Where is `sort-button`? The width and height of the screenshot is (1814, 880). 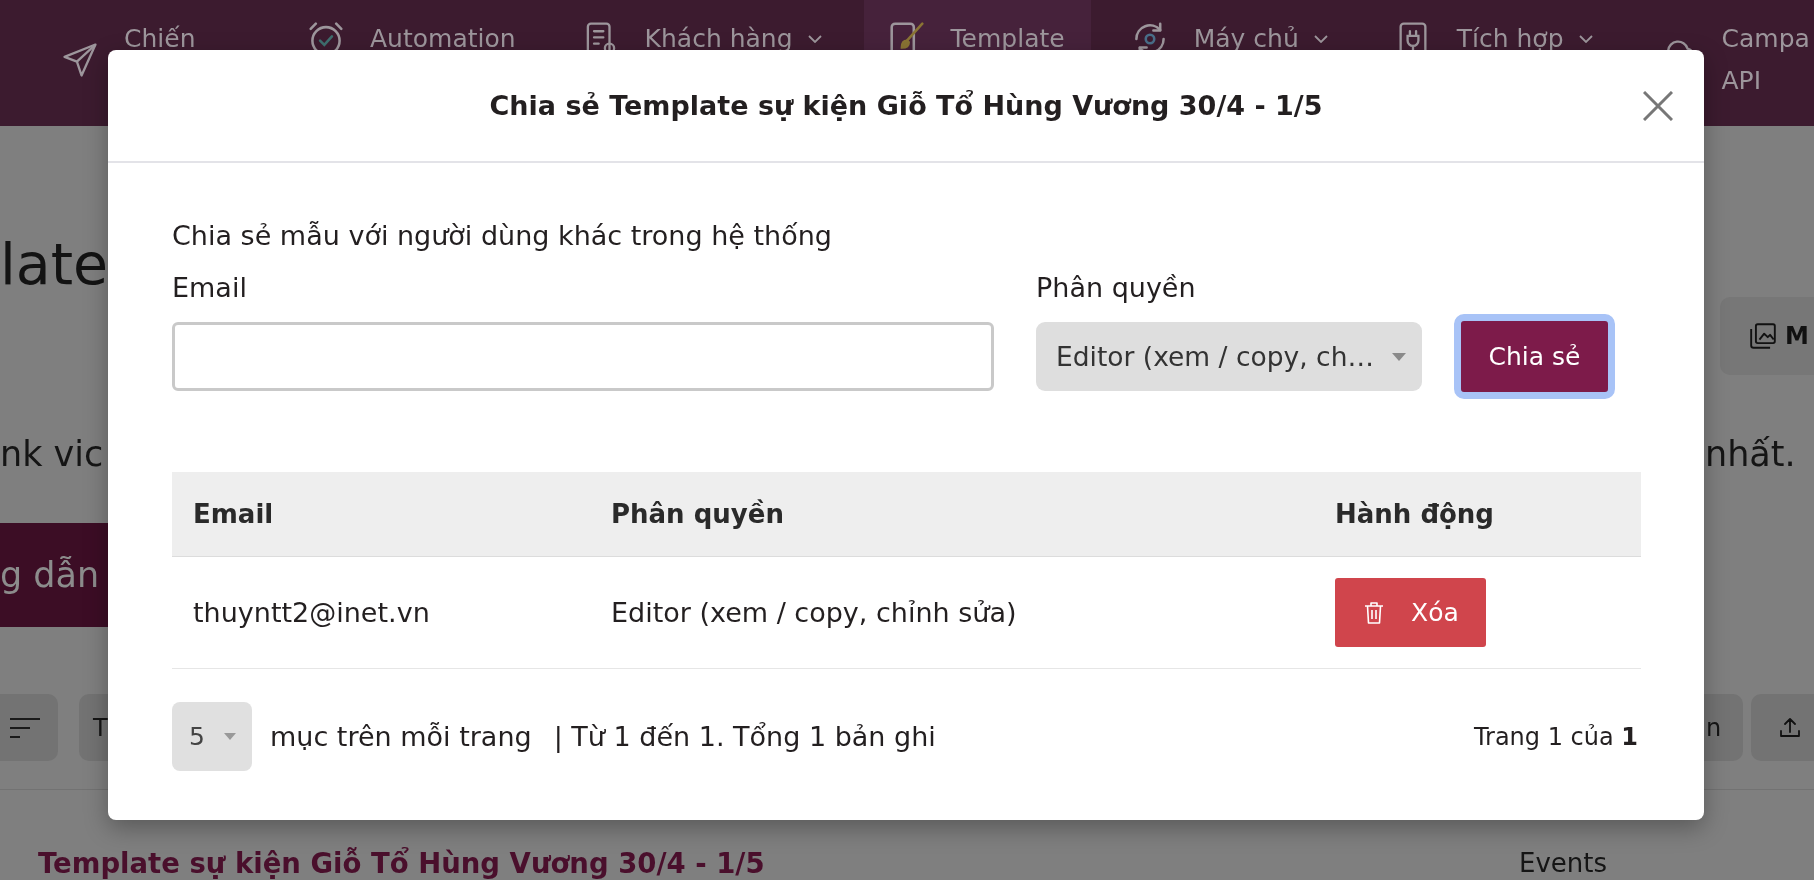
sort-button is located at coordinates (29, 727).